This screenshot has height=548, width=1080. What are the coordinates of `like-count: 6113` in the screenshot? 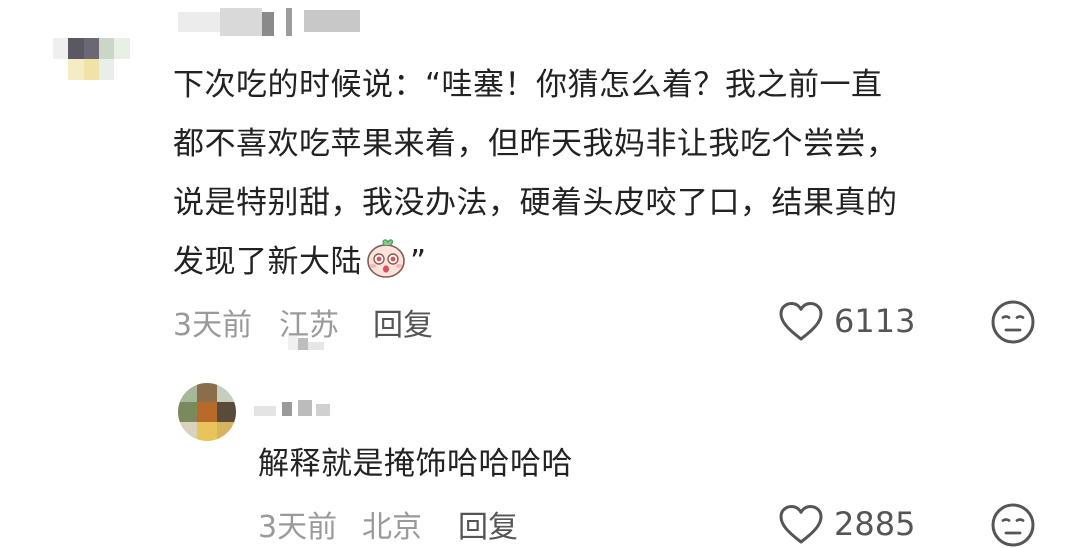 It's located at (875, 321).